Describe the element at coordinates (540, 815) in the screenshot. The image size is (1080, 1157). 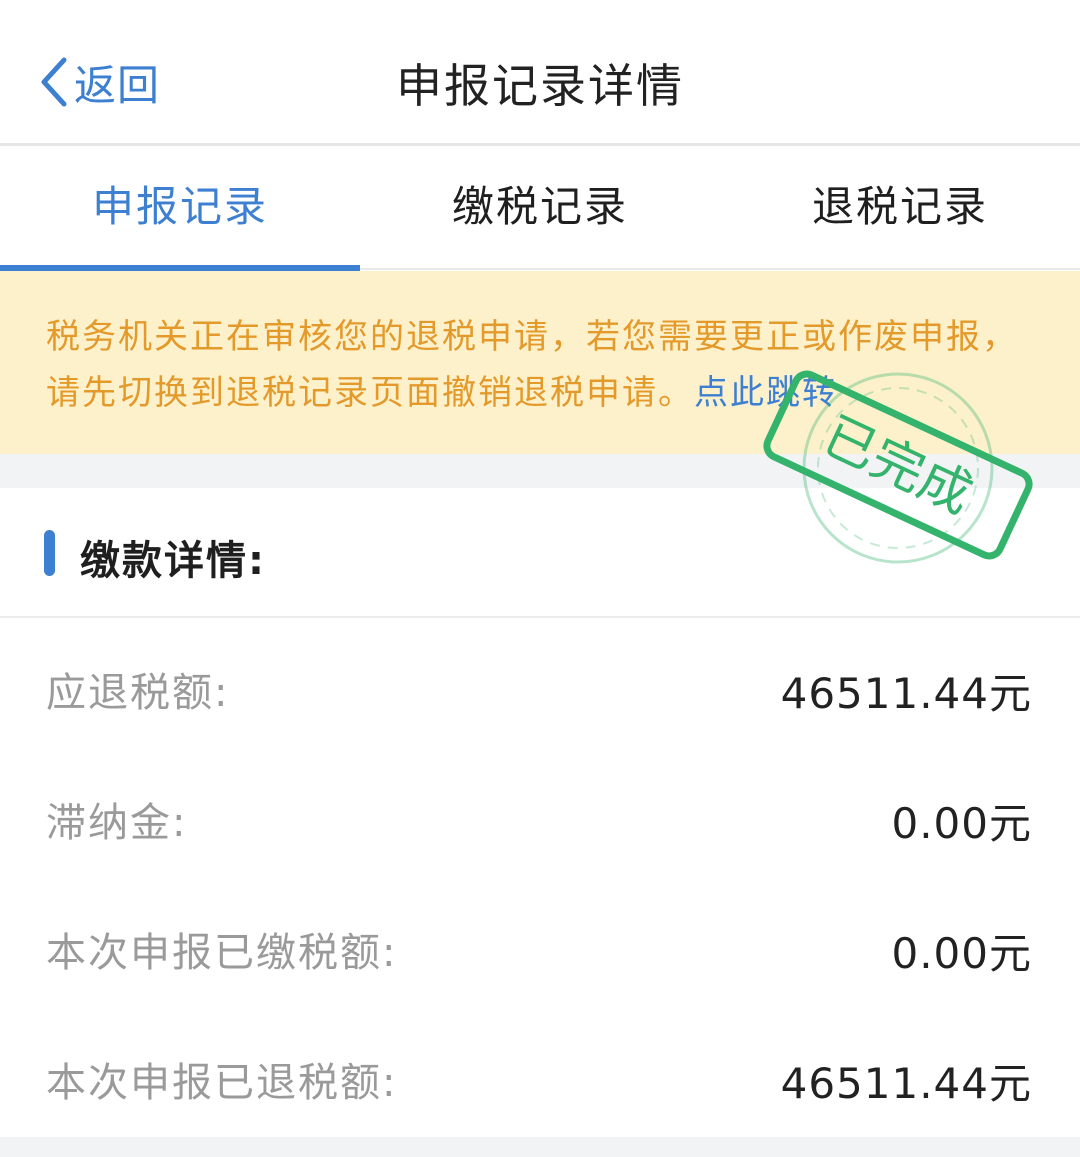
I see `detail-row-late-fee: 滞纳金: 0.00元` at that location.